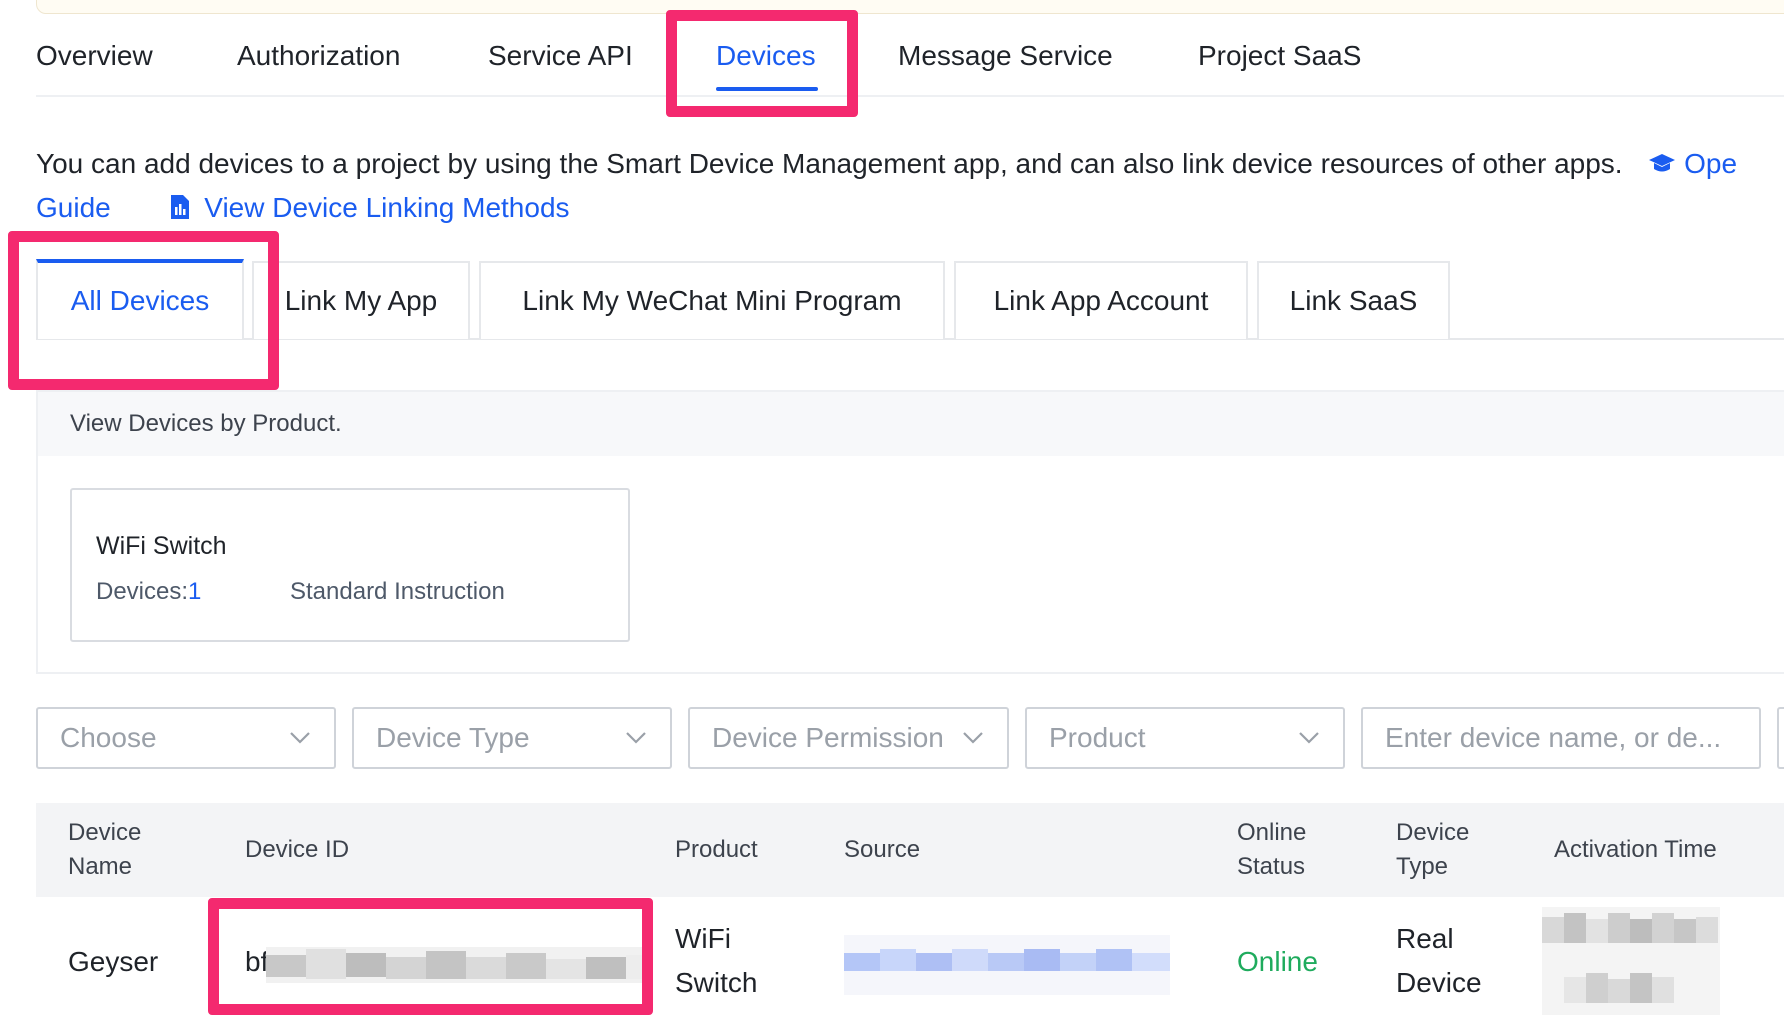  Describe the element at coordinates (1439, 961) in the screenshot. I see `cell-device-type: Real Device` at that location.